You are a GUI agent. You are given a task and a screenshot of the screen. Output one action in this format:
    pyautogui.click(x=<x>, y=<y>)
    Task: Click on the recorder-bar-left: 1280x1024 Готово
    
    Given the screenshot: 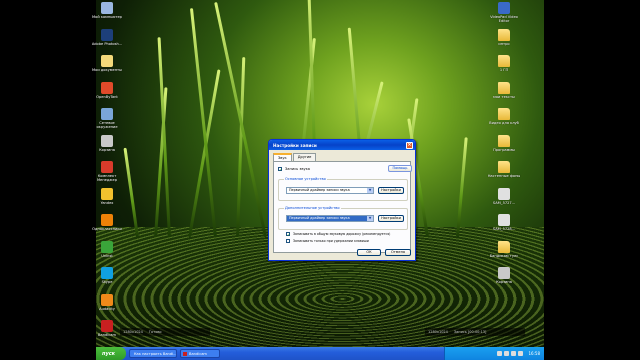 What is the action you would take?
    pyautogui.click(x=165, y=332)
    